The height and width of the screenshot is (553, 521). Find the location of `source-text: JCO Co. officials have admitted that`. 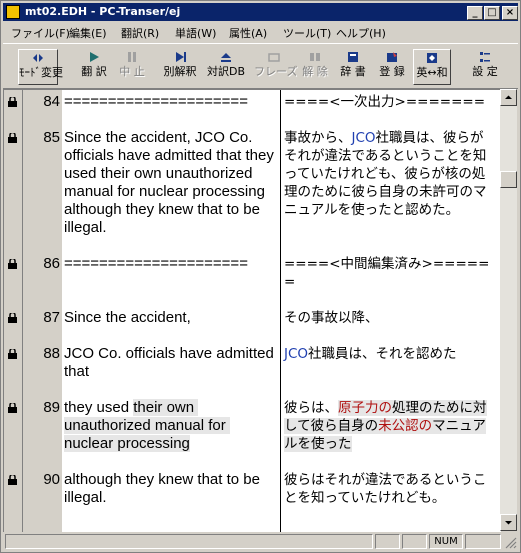

source-text: JCO Co. officials have admitted that is located at coordinates (169, 363).